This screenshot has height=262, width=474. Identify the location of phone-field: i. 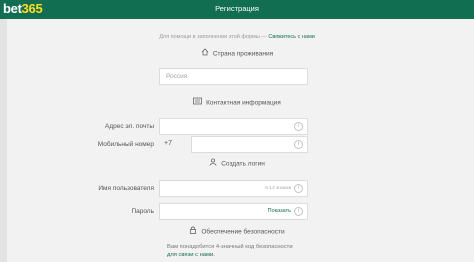
(249, 144).